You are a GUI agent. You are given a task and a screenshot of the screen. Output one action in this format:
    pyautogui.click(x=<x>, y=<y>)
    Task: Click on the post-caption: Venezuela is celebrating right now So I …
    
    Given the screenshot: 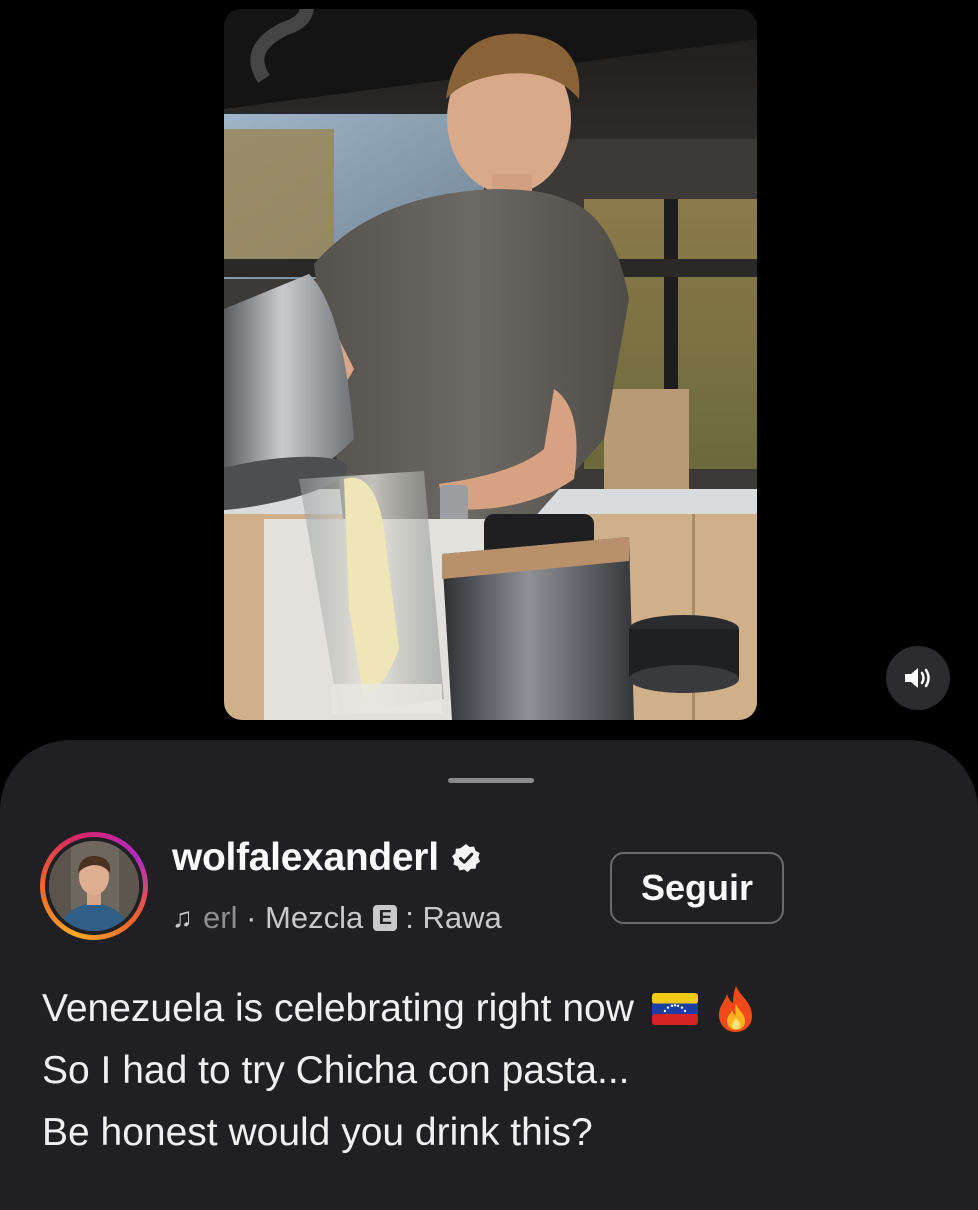 What is the action you would take?
    pyautogui.click(x=492, y=1071)
    